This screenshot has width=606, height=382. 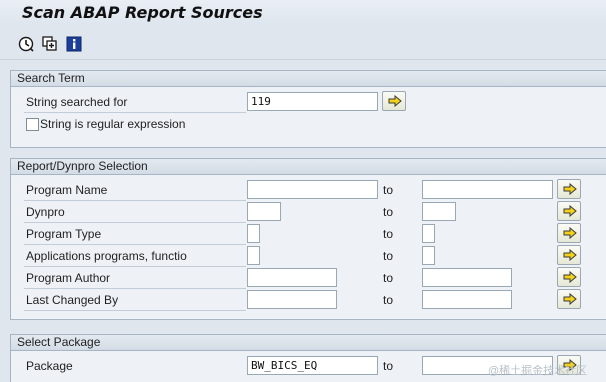 I want to click on package-label: Package, so click(x=49, y=366).